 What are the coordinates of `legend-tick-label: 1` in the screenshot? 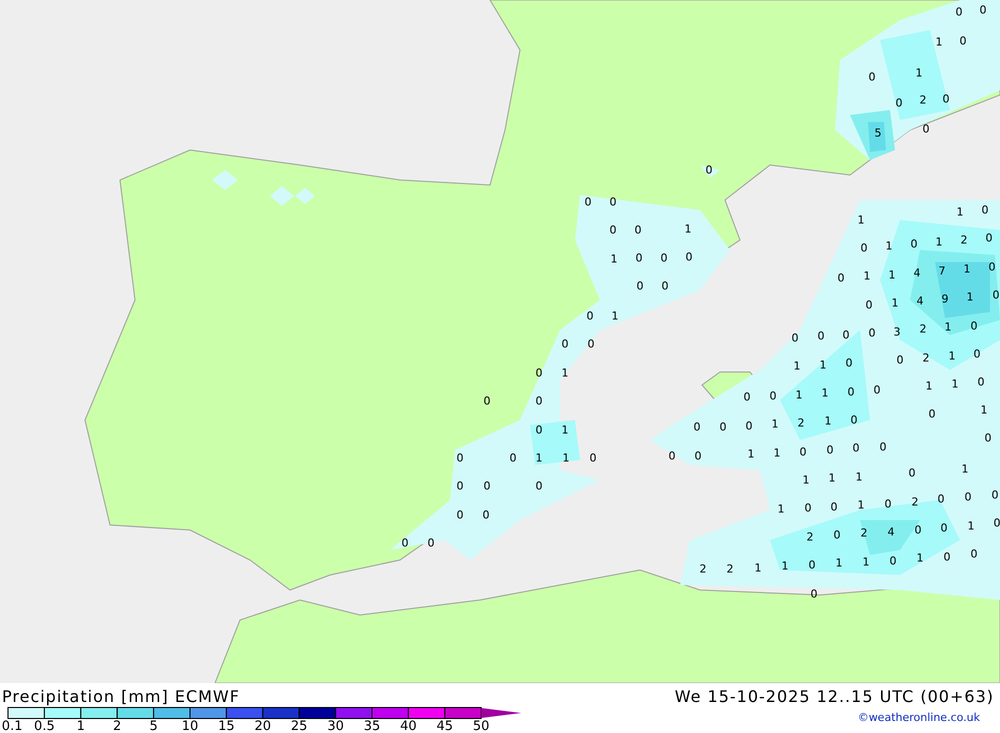 It's located at (80, 726).